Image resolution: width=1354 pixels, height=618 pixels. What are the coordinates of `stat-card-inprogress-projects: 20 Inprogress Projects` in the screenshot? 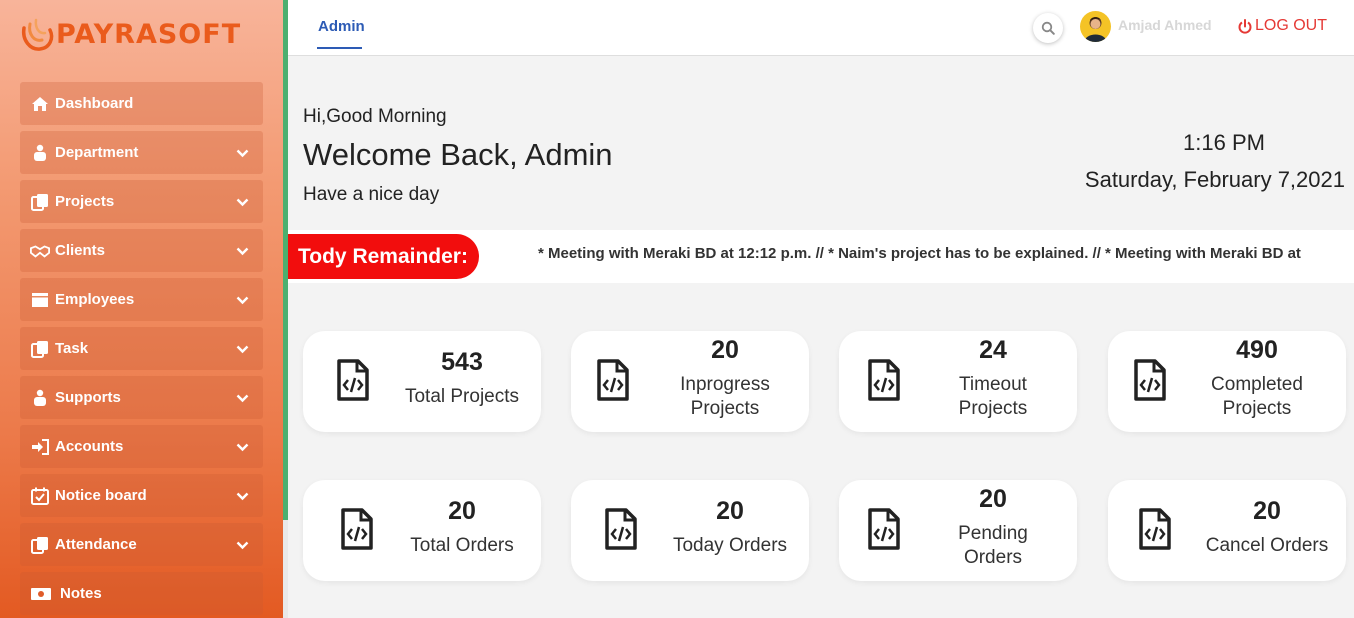 It's located at (690, 381).